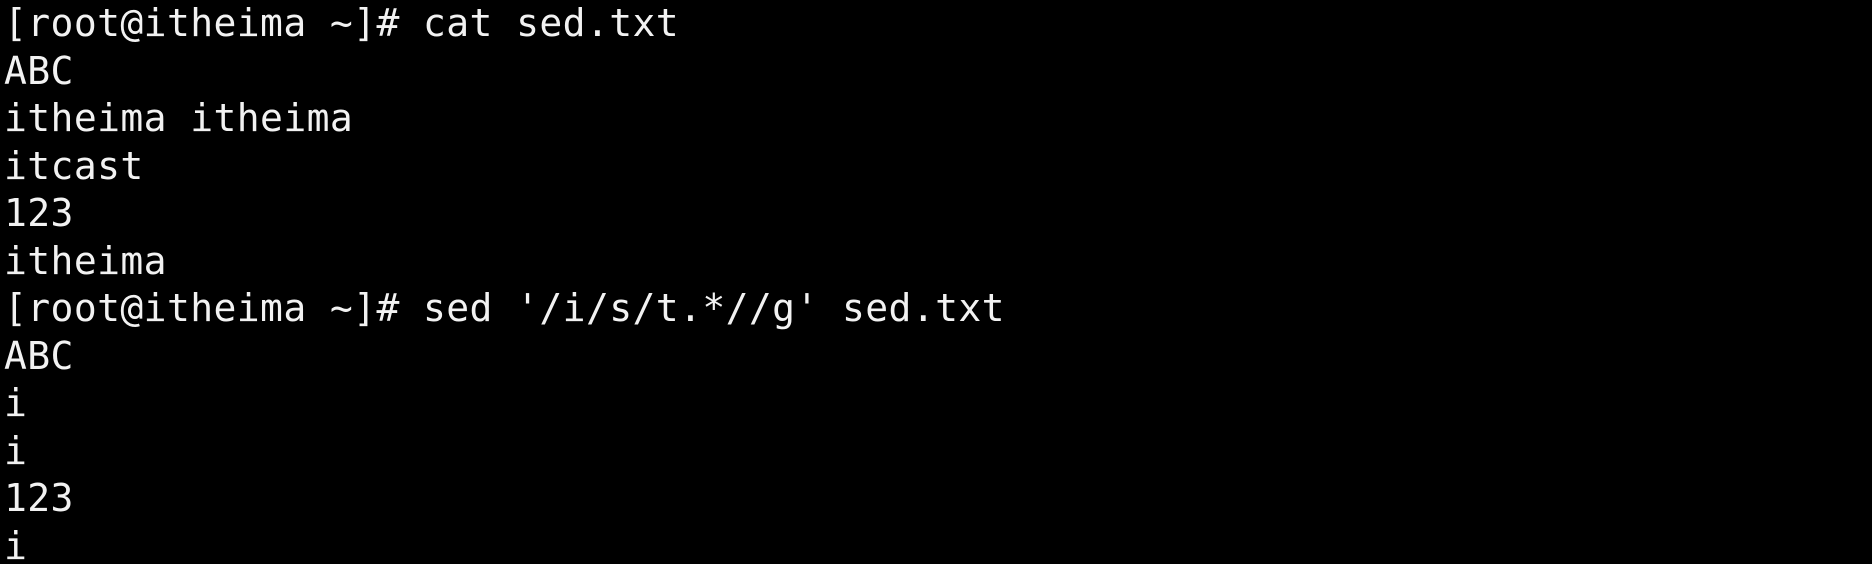 The image size is (1872, 564). I want to click on prompt-line-cat-command: [root@itheima ~]# cat sed.txt, so click(342, 23).